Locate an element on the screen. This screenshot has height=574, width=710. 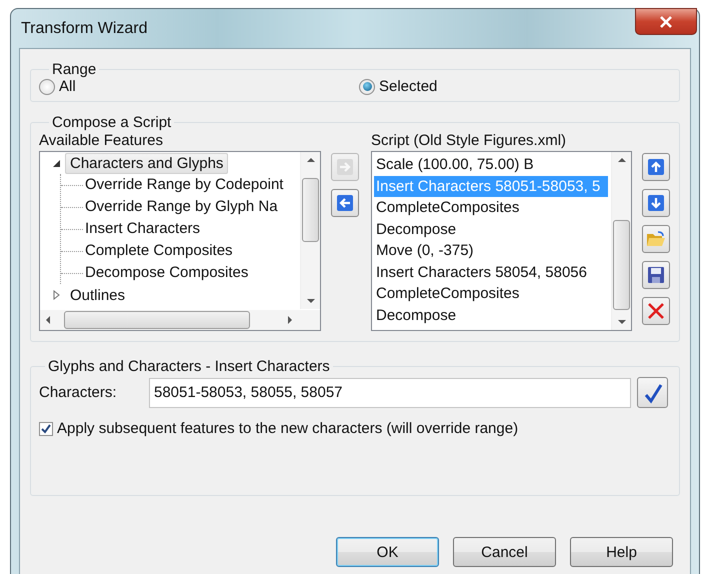
collapsed-triangle-icon is located at coordinates (57, 295).